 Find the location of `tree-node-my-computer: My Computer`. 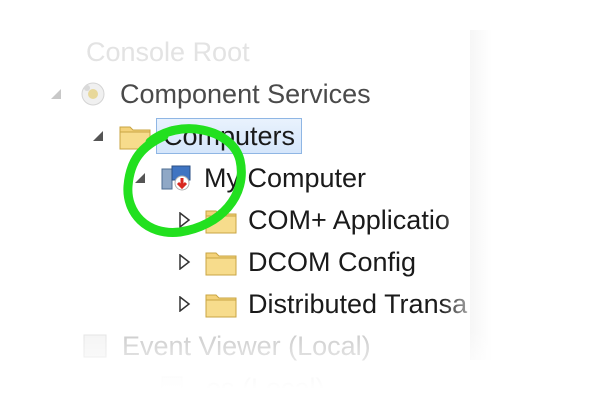

tree-node-my-computer: My Computer is located at coordinates (248, 178).